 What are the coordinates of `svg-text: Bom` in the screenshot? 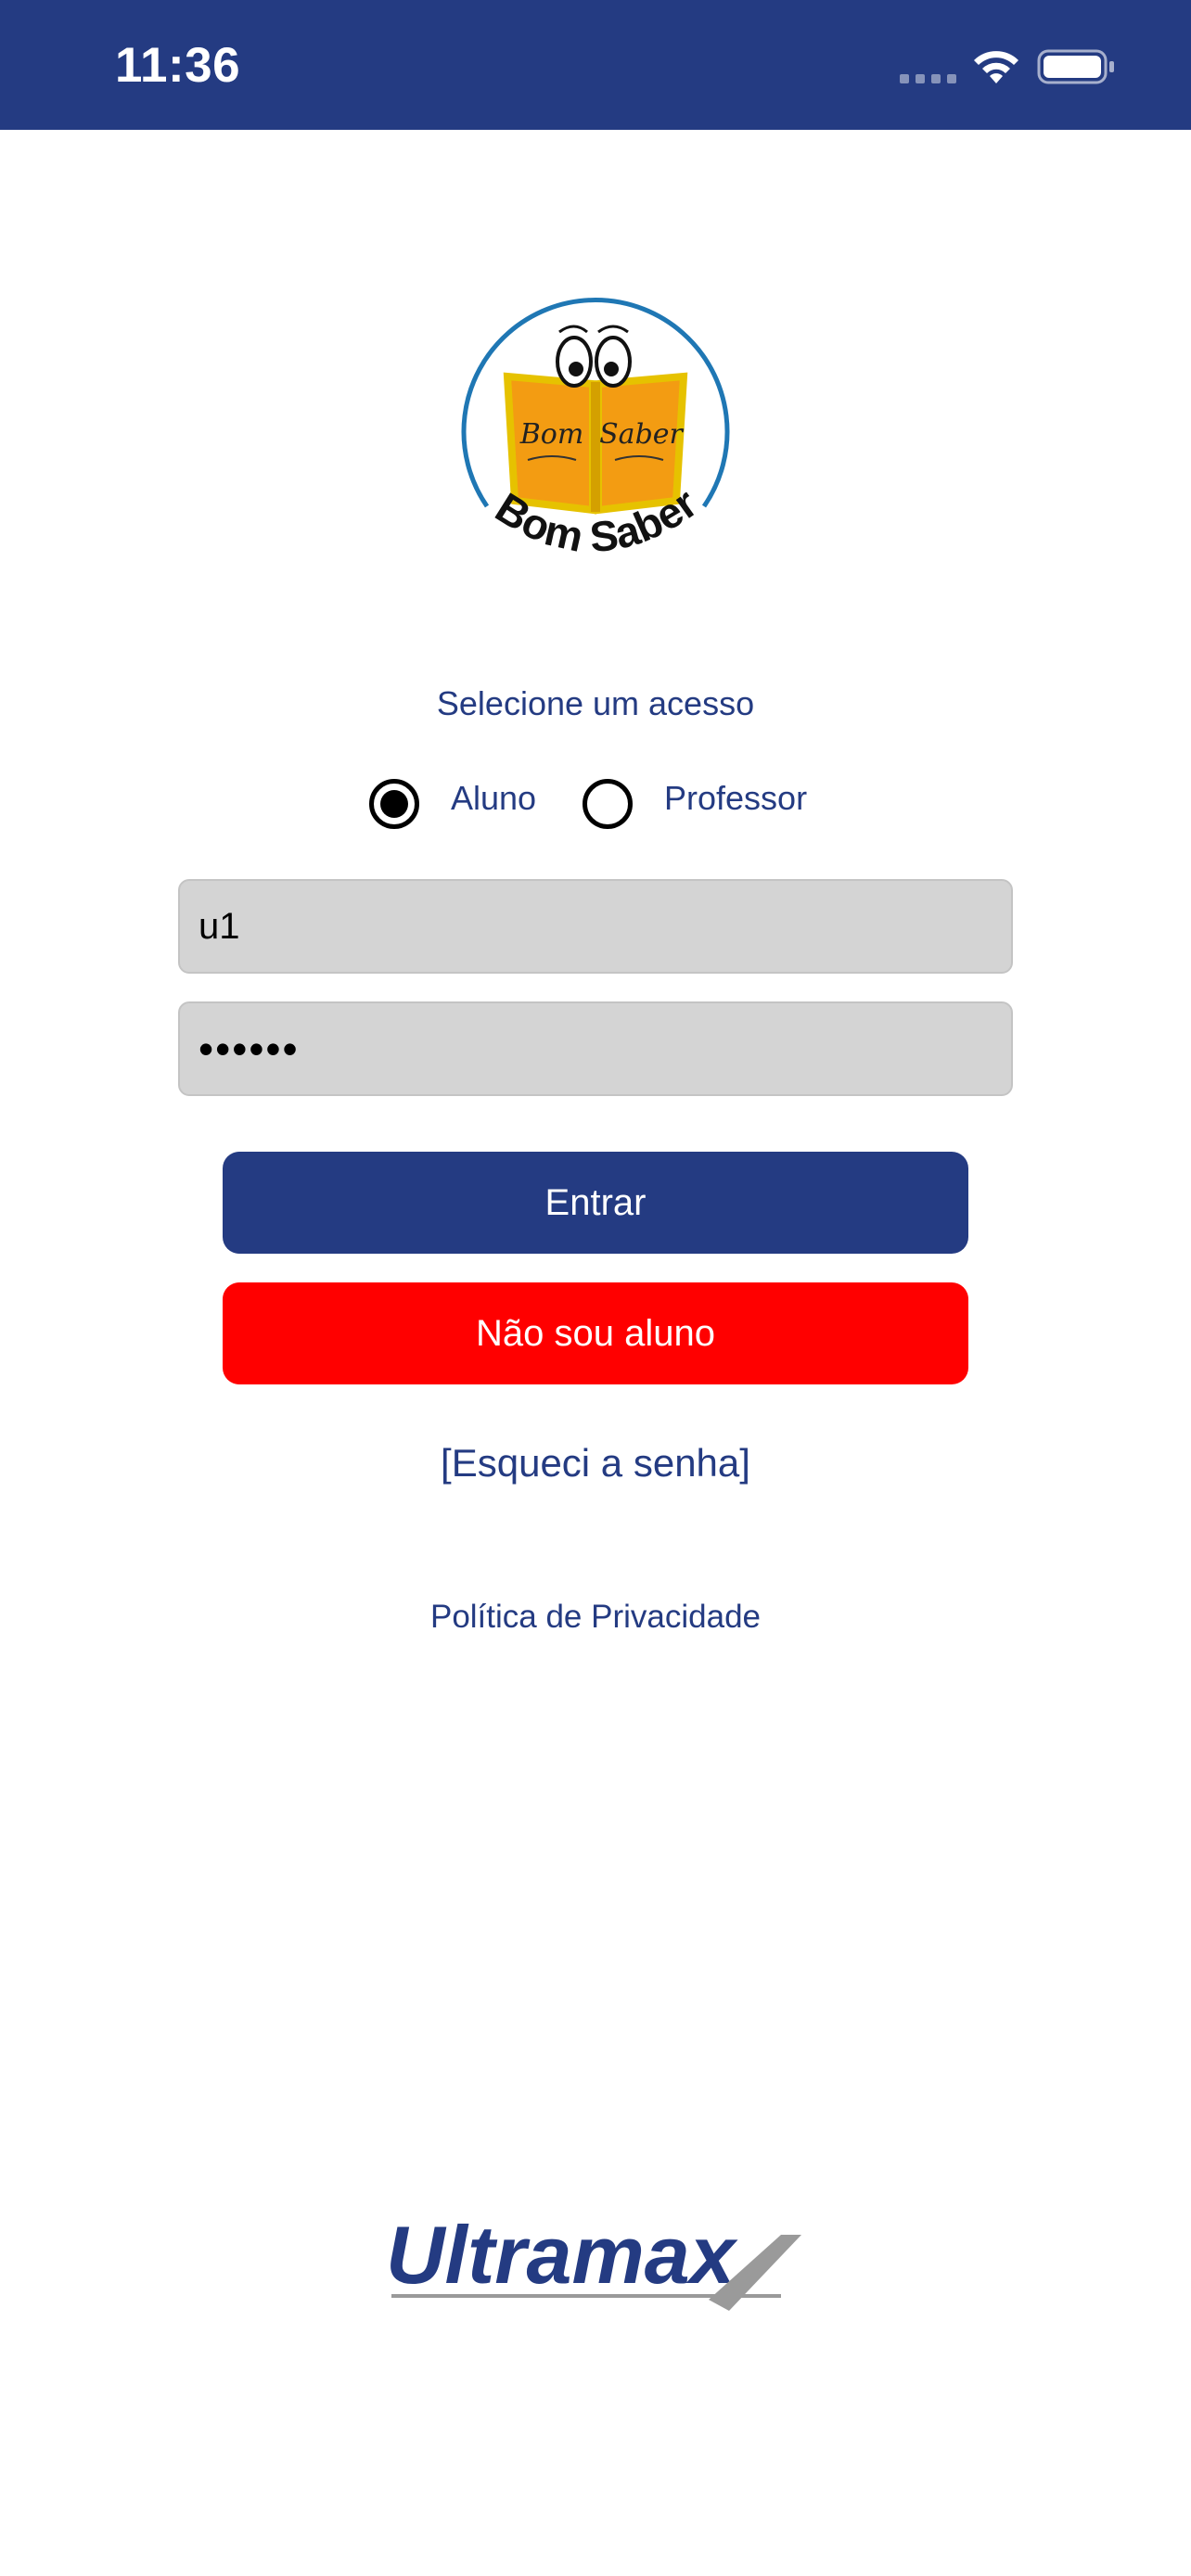 It's located at (551, 435).